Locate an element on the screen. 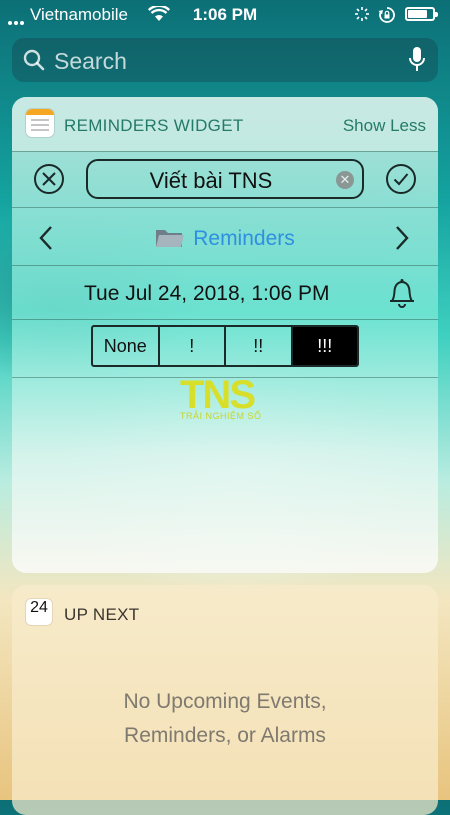  close-icon is located at coordinates (49, 179).